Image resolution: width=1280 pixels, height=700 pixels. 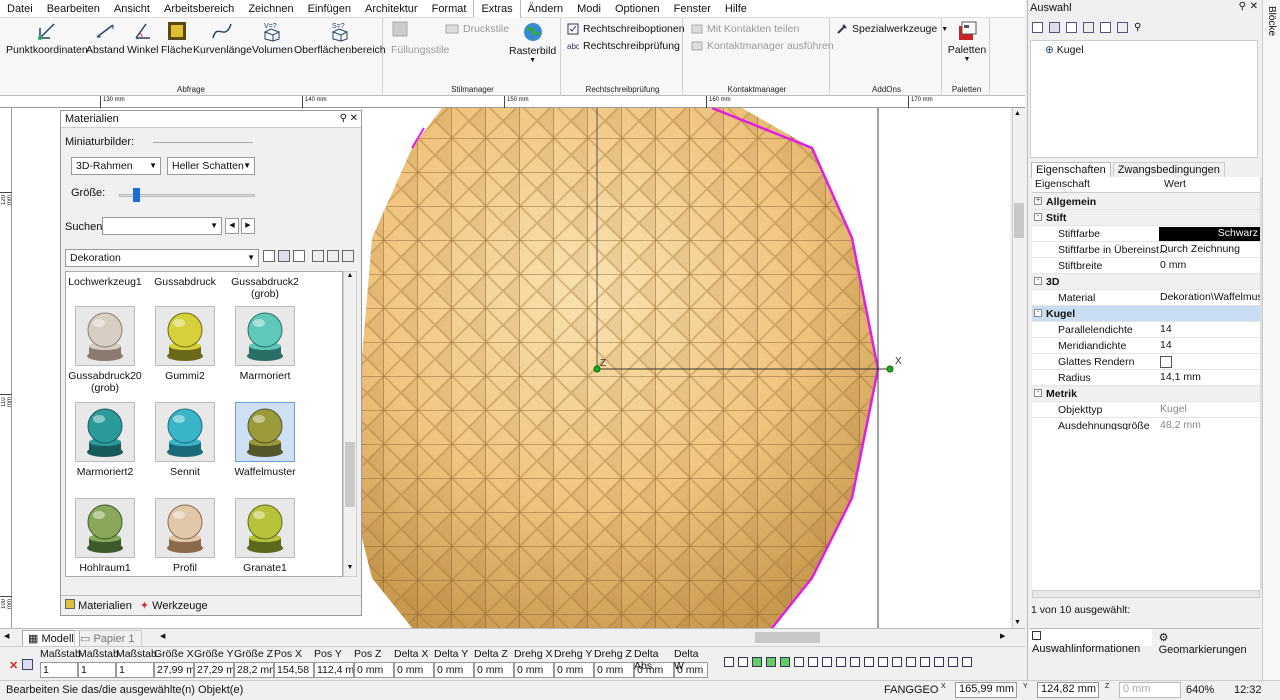 I want to click on fang-toggle: FANG, so click(x=899, y=690).